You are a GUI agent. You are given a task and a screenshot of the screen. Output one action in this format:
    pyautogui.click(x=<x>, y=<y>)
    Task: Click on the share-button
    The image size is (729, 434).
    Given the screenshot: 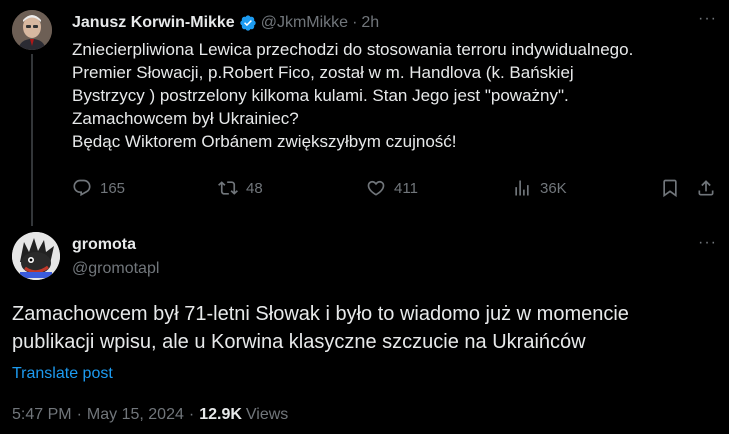 What is the action you would take?
    pyautogui.click(x=710, y=188)
    